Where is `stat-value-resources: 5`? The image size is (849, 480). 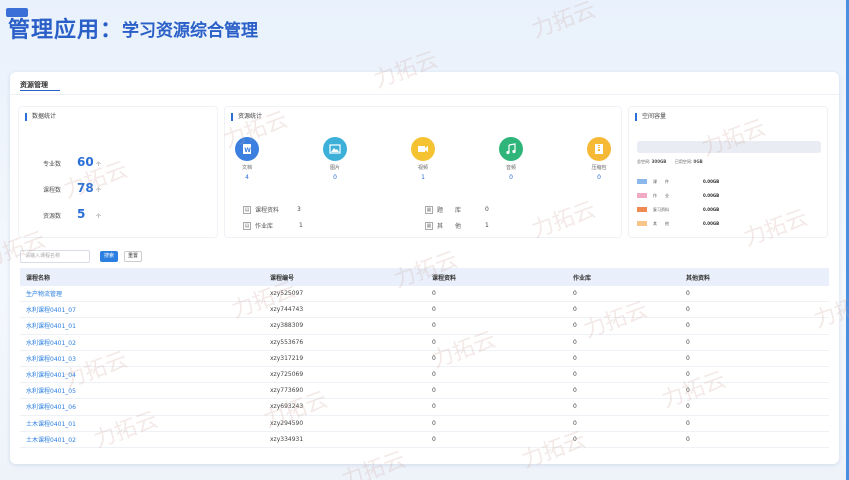 stat-value-resources: 5 is located at coordinates (81, 214).